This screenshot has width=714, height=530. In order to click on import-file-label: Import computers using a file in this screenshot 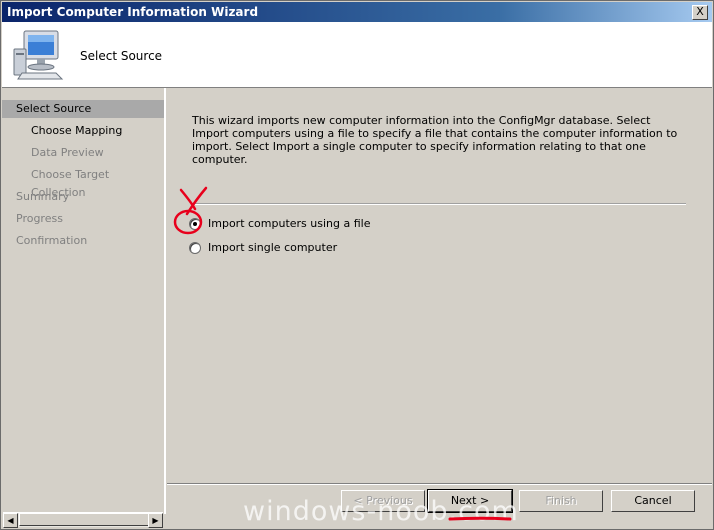, I will do `click(289, 223)`.